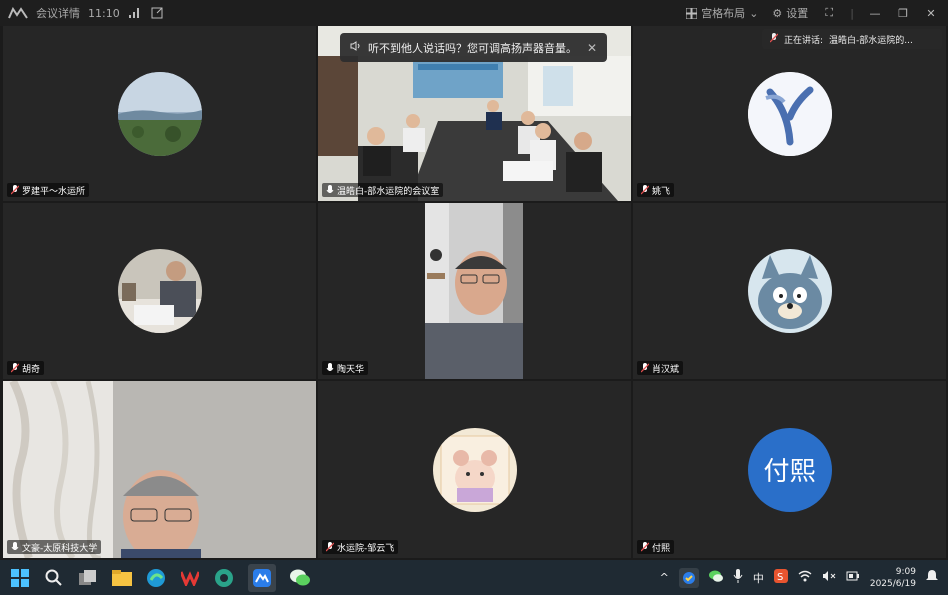 This screenshot has height=595, width=948. What do you see at coordinates (661, 191) in the screenshot?
I see `participant-name: 姚飞` at bounding box center [661, 191].